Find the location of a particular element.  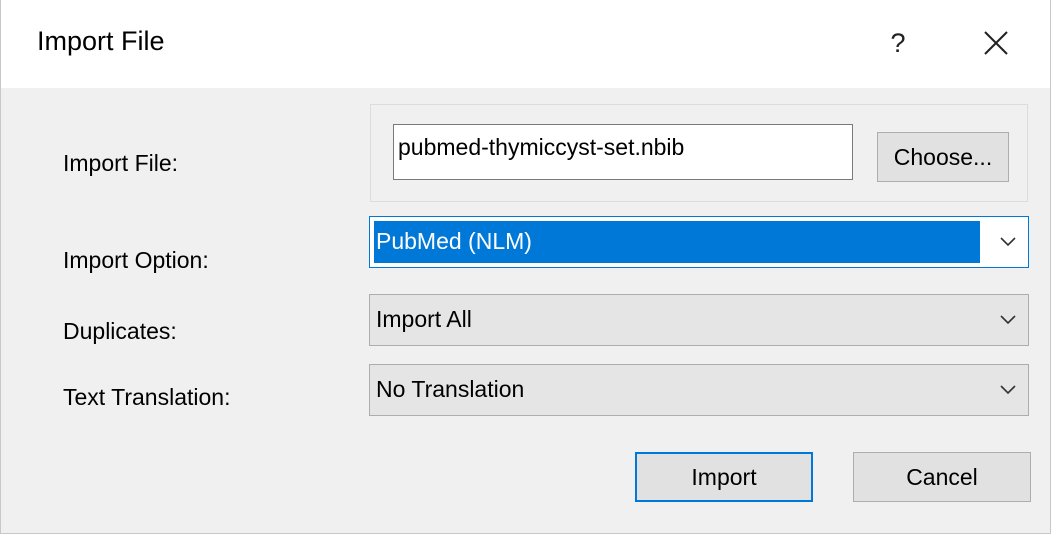

import-option-label: Import Option: is located at coordinates (136, 260).